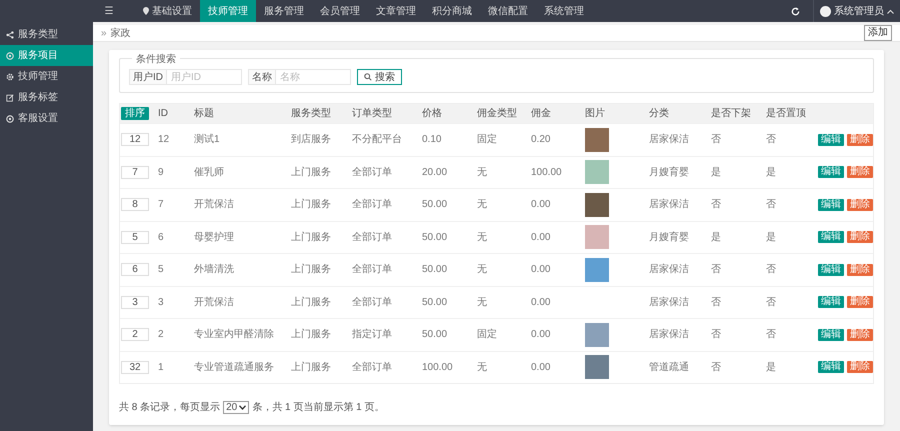  Describe the element at coordinates (377, 140) in the screenshot. I see `table-cell-text: 不分配平台` at that location.